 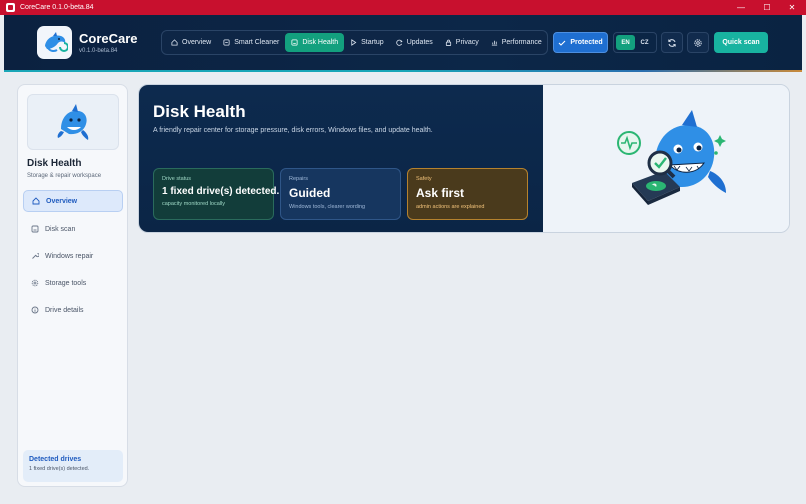 I want to click on tab-performance: Performance, so click(x=516, y=42).